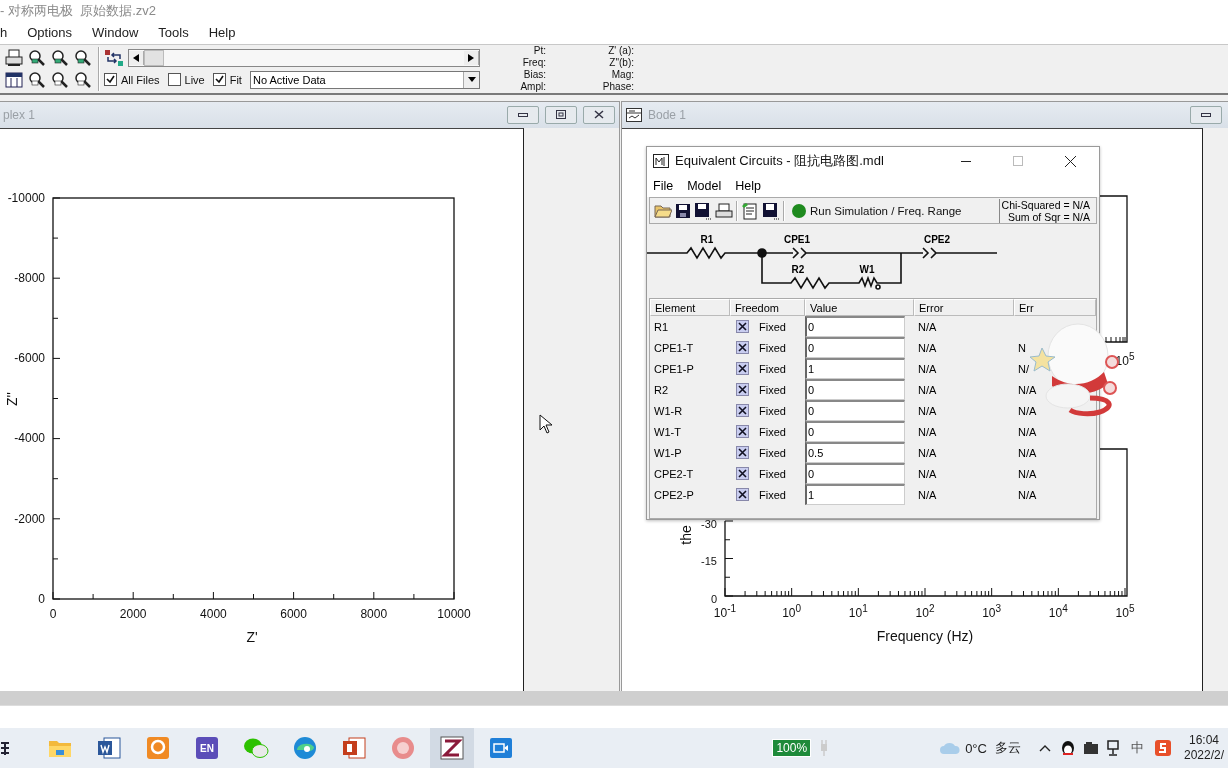 This screenshot has height=768, width=1228. I want to click on cursor-icon, so click(546, 424).